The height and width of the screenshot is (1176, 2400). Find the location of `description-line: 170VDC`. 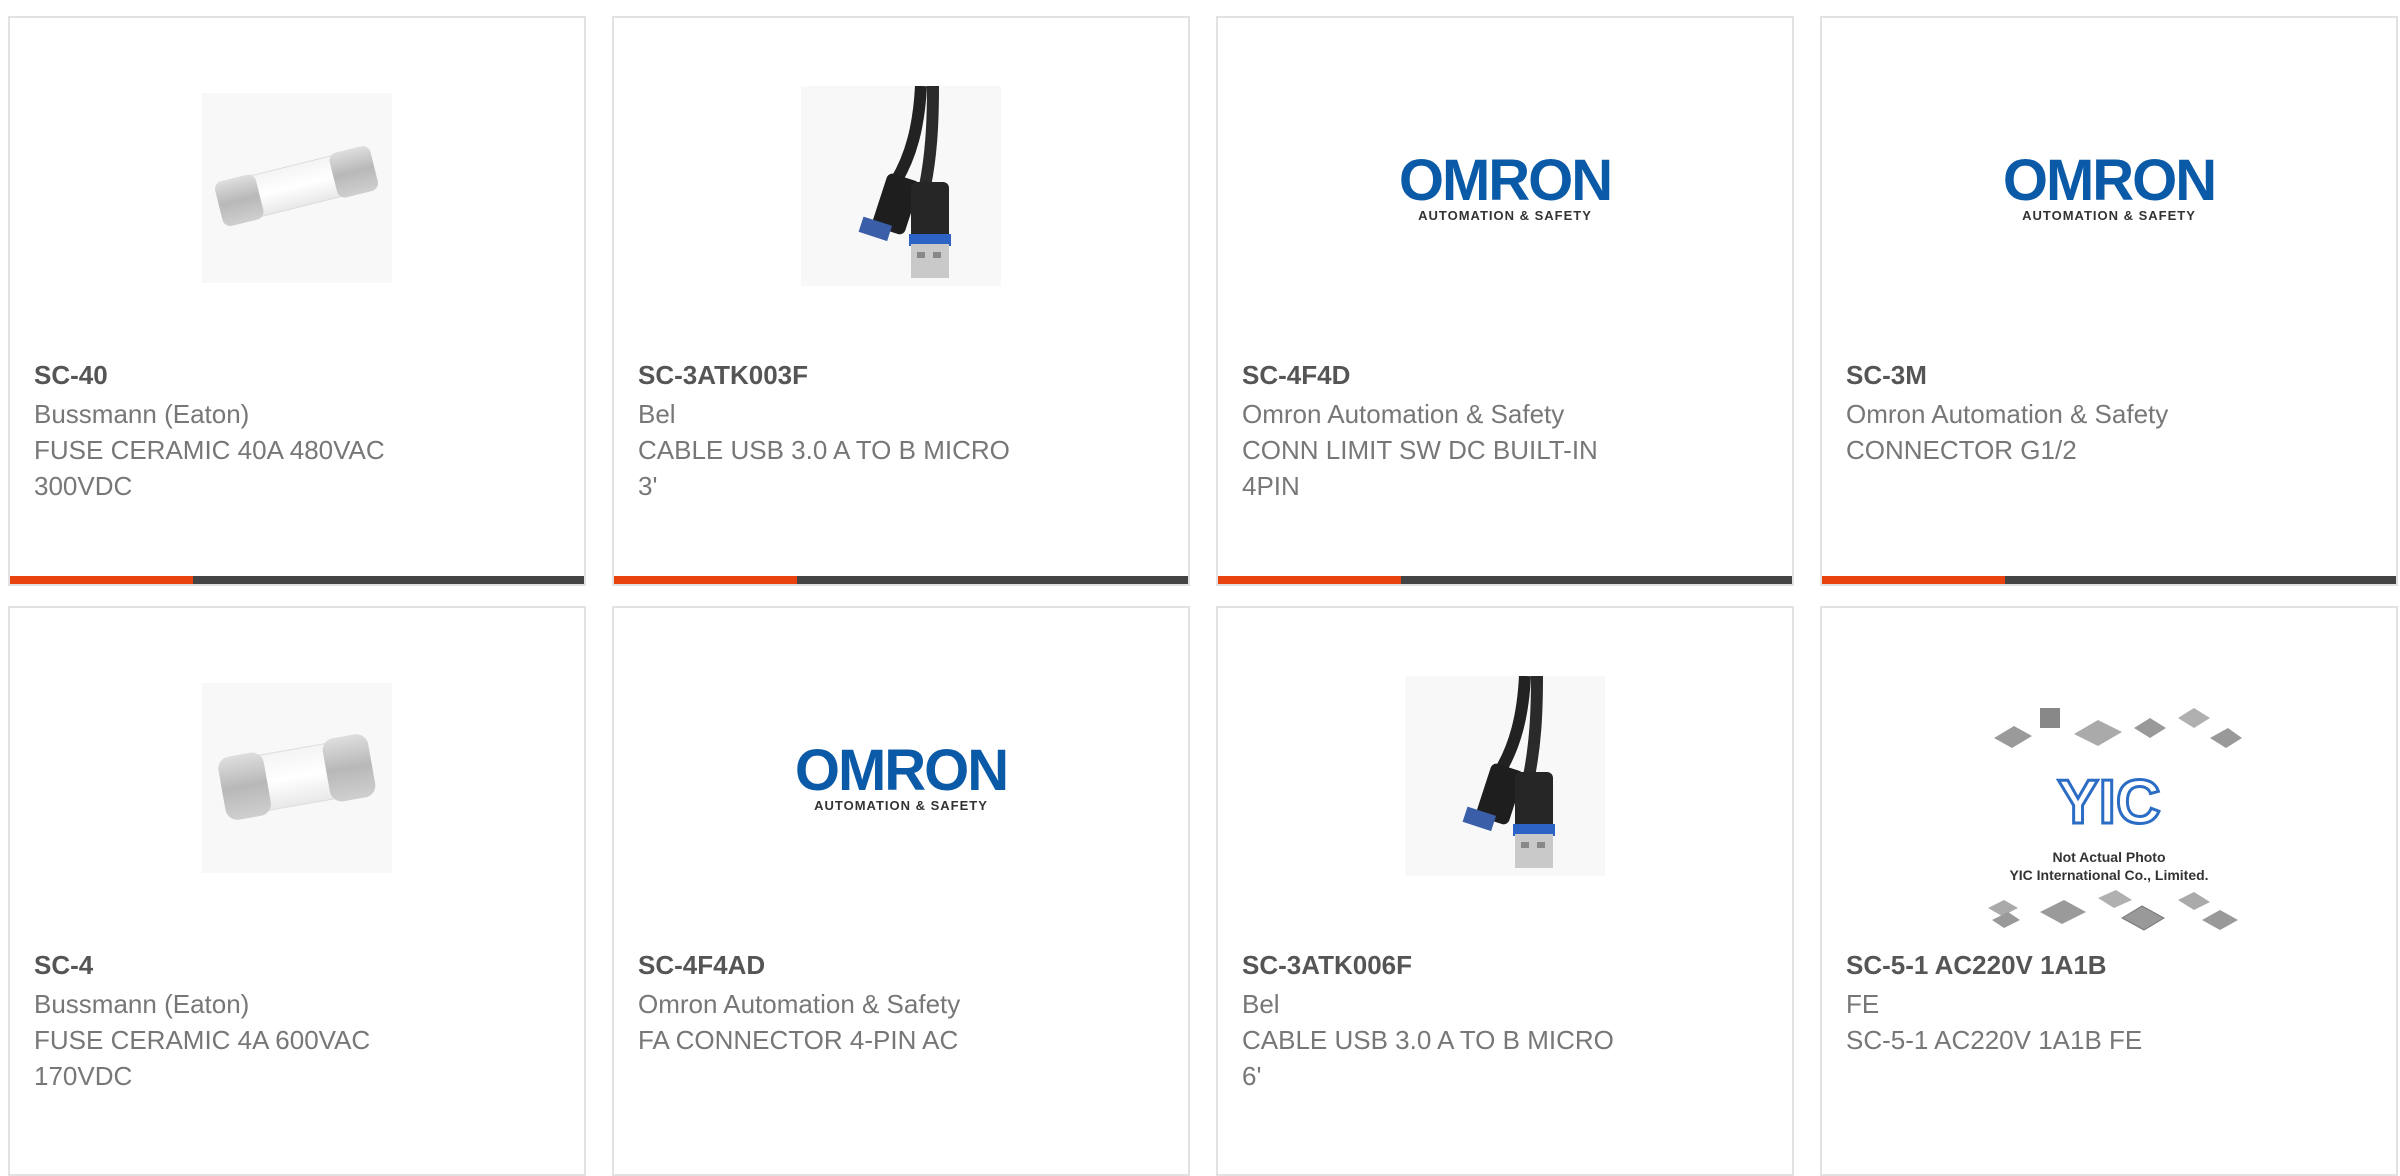

description-line: 170VDC is located at coordinates (83, 1076).